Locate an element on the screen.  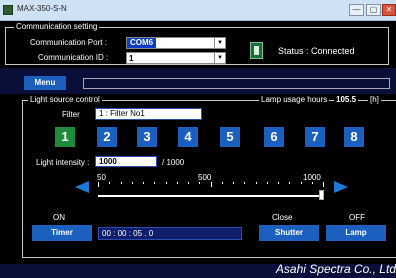
communication-id-select: 1 ▼ is located at coordinates (176, 58).